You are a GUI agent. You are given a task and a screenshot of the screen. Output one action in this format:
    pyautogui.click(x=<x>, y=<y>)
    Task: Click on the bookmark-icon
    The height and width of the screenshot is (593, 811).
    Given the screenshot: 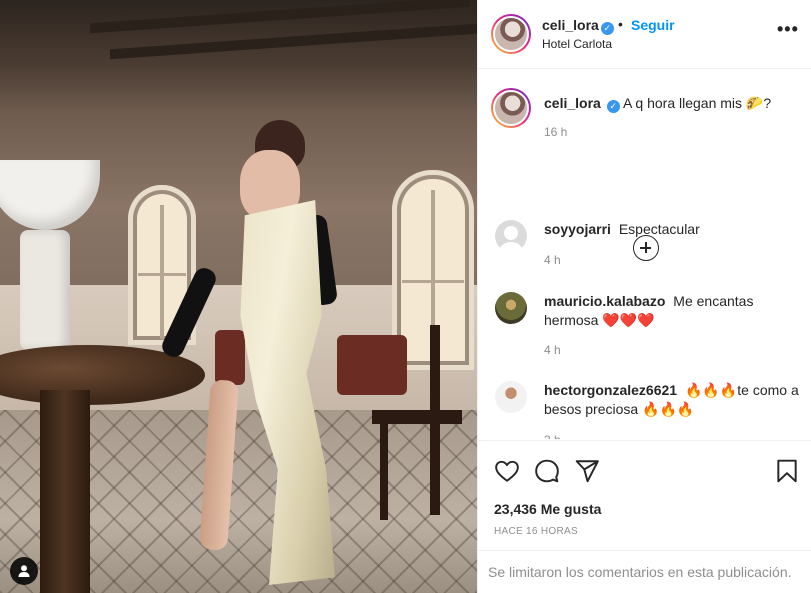 What is the action you would take?
    pyautogui.click(x=787, y=471)
    